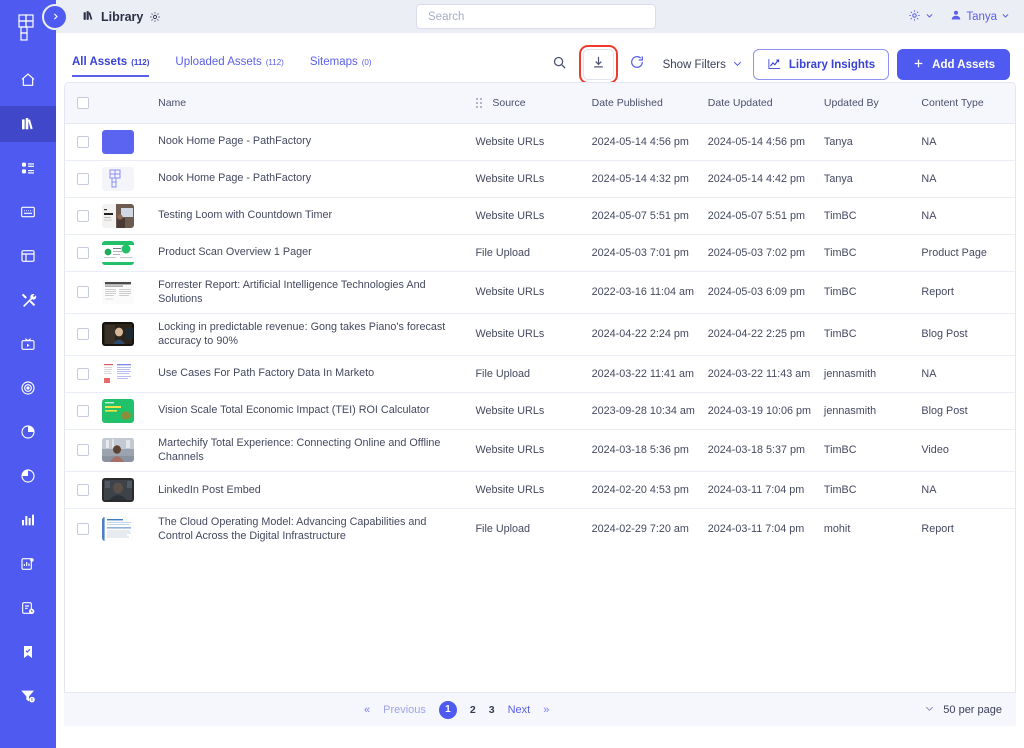  I want to click on tab-uploaded-assets: Uploaded Assets (112), so click(229, 66).